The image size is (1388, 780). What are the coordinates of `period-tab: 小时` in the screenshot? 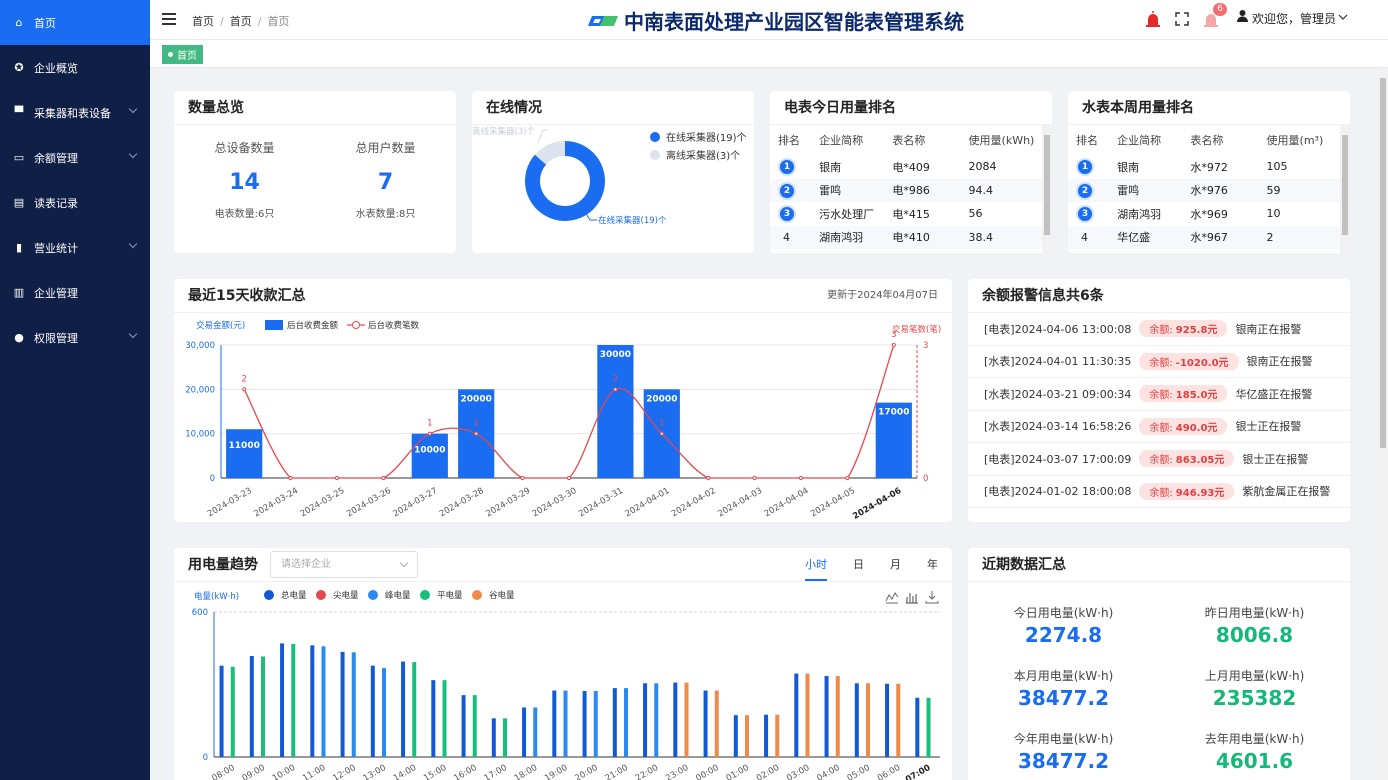 It's located at (816, 564).